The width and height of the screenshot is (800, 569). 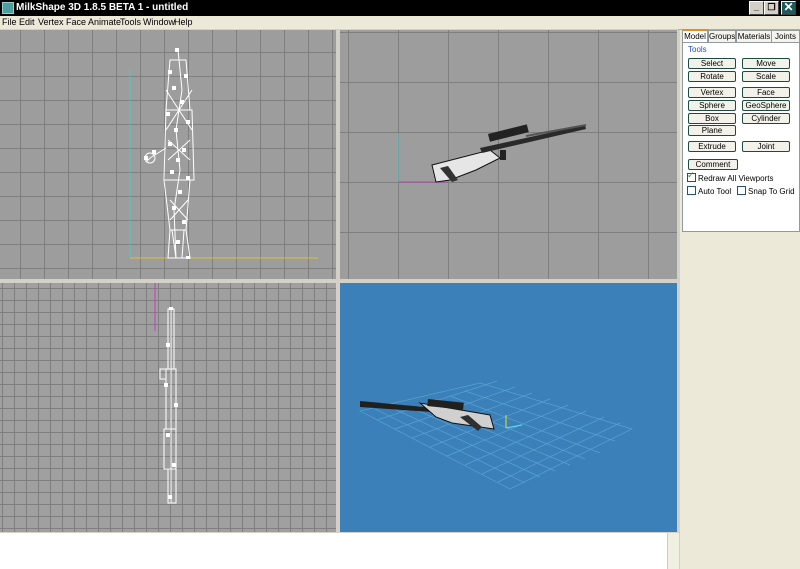 I want to click on top-wireframe-model, so click(x=166, y=393).